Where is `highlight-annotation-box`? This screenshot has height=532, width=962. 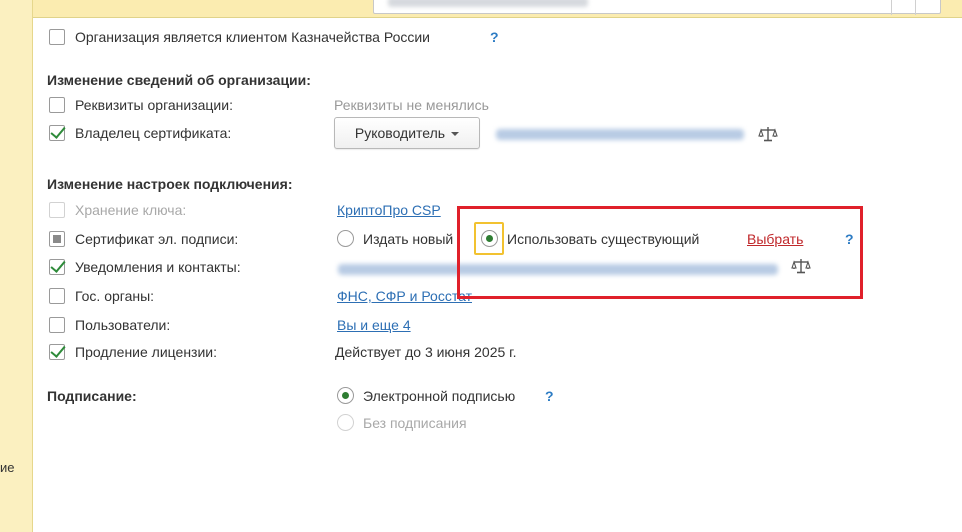 highlight-annotation-box is located at coordinates (660, 252).